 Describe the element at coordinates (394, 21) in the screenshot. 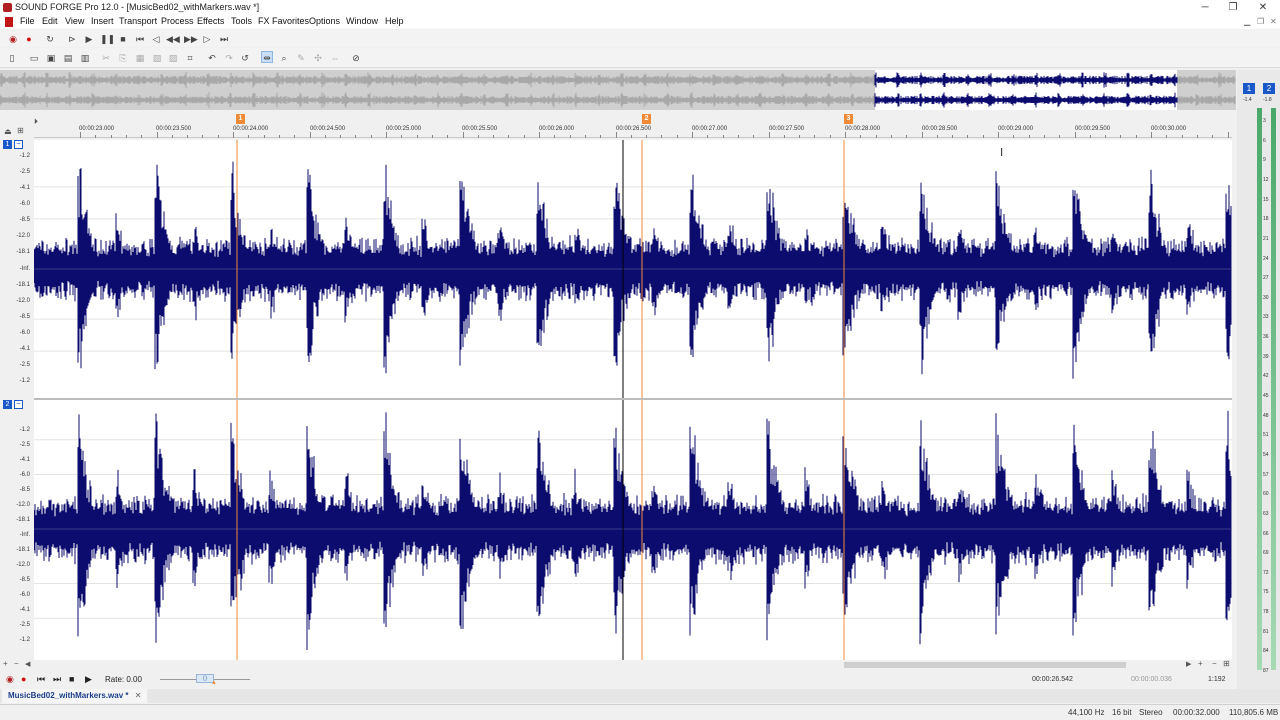

I see `menu-help: Help` at that location.